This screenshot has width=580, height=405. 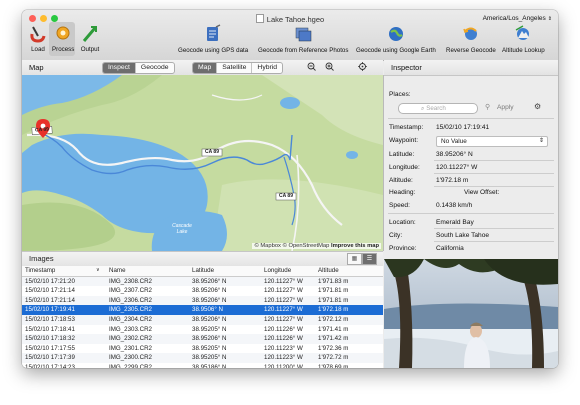 I want to click on location-label: Location:, so click(x=402, y=222).